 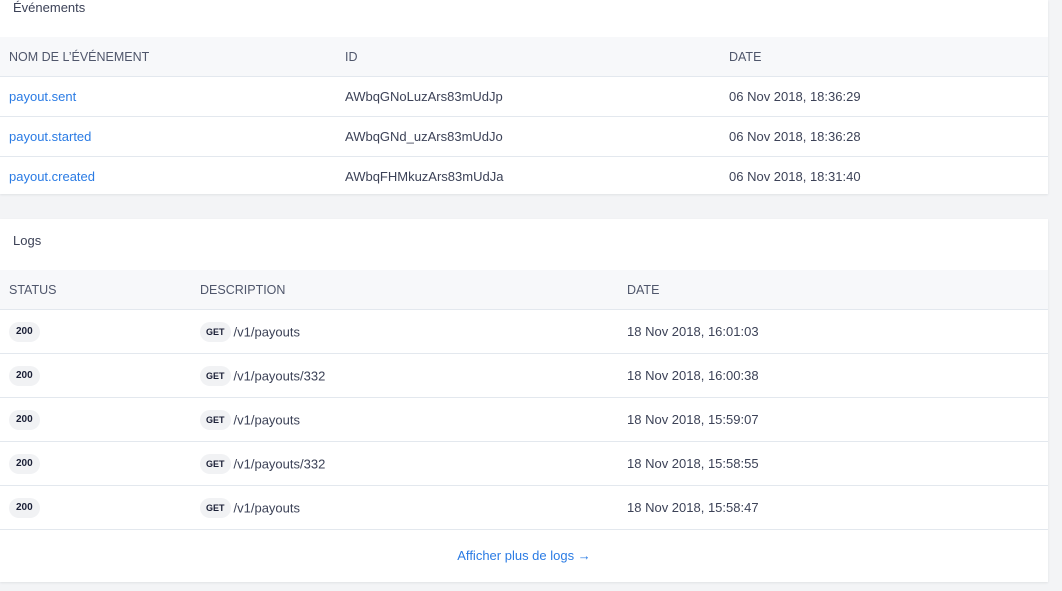 What do you see at coordinates (833, 507) in the screenshot?
I see `log-date: 18 Nov 2018, 15:58:47` at bounding box center [833, 507].